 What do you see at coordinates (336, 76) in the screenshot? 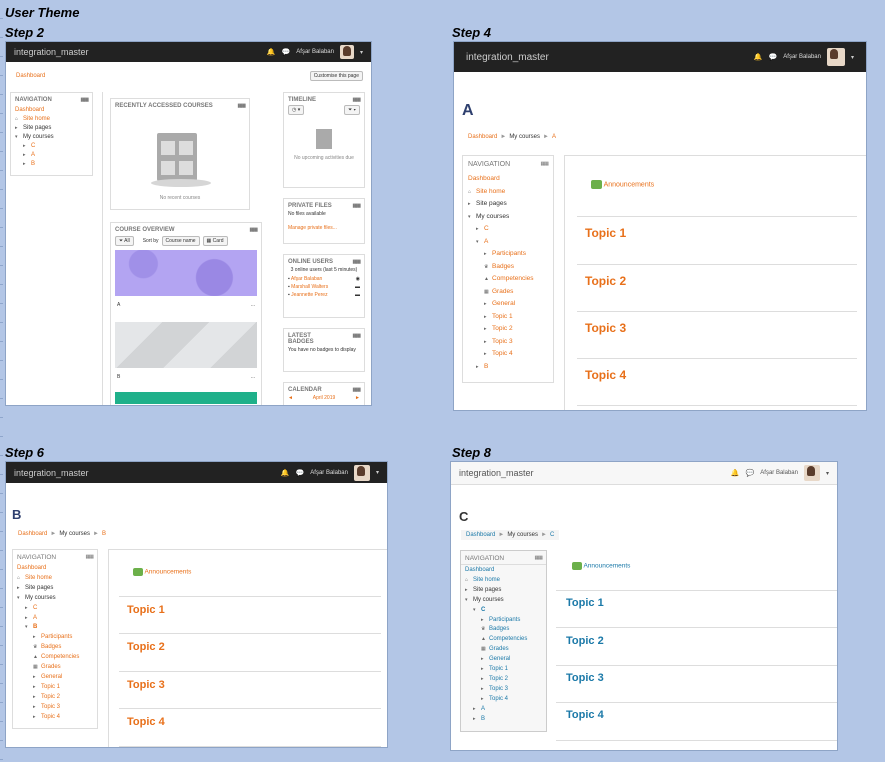
I see `customise-page-button: Customise this page` at bounding box center [336, 76].